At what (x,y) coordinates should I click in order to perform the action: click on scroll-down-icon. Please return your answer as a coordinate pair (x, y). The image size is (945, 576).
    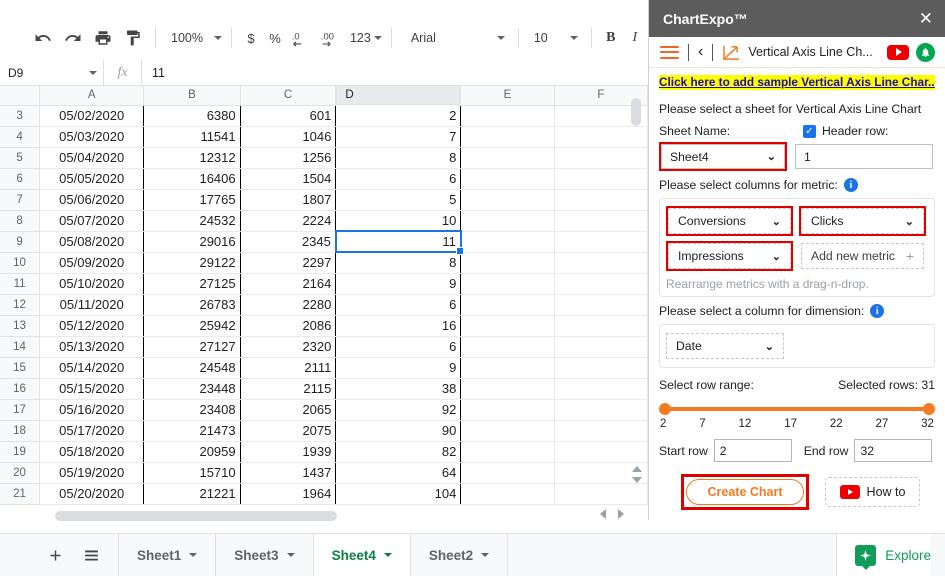
    Looking at the image, I should click on (637, 480).